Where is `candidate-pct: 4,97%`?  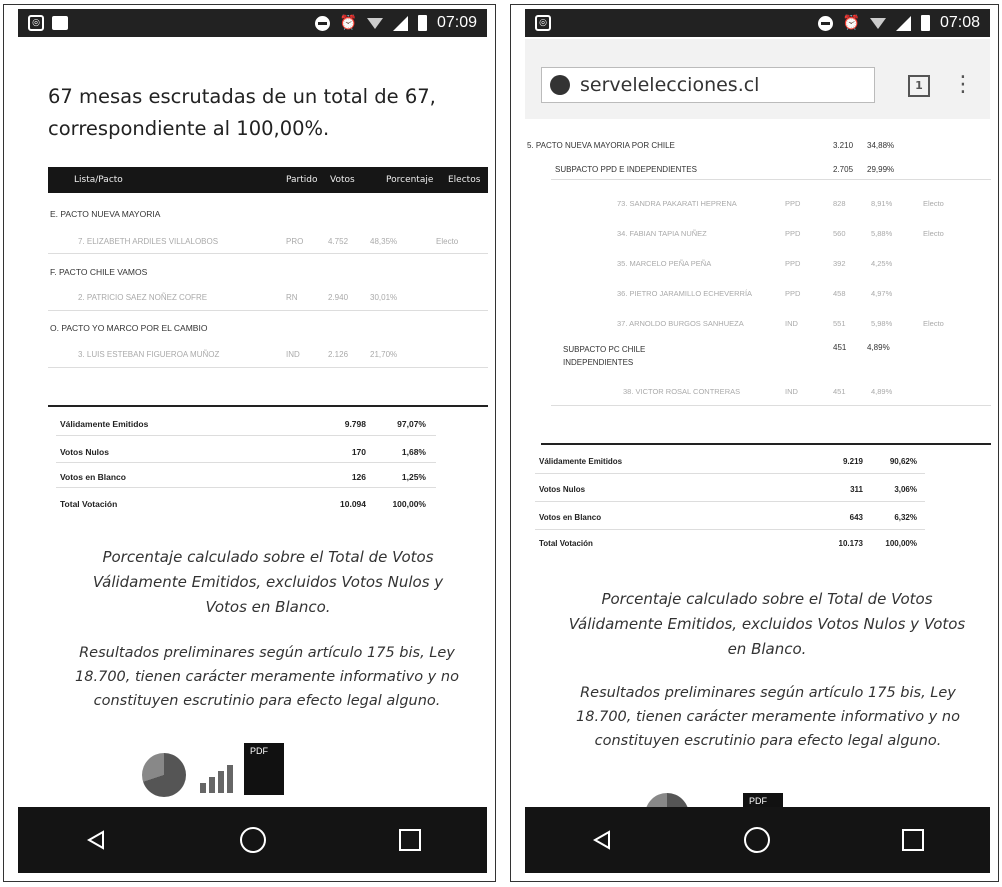
candidate-pct: 4,97% is located at coordinates (882, 293).